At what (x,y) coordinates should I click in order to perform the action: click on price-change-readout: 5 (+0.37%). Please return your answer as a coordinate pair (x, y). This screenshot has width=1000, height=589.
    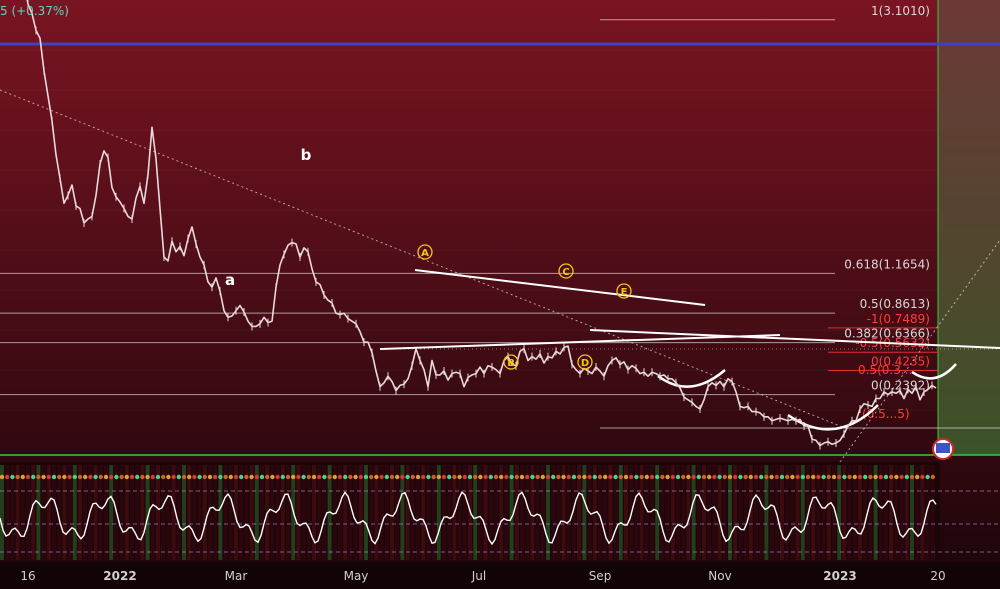
    Looking at the image, I should click on (34, 11).